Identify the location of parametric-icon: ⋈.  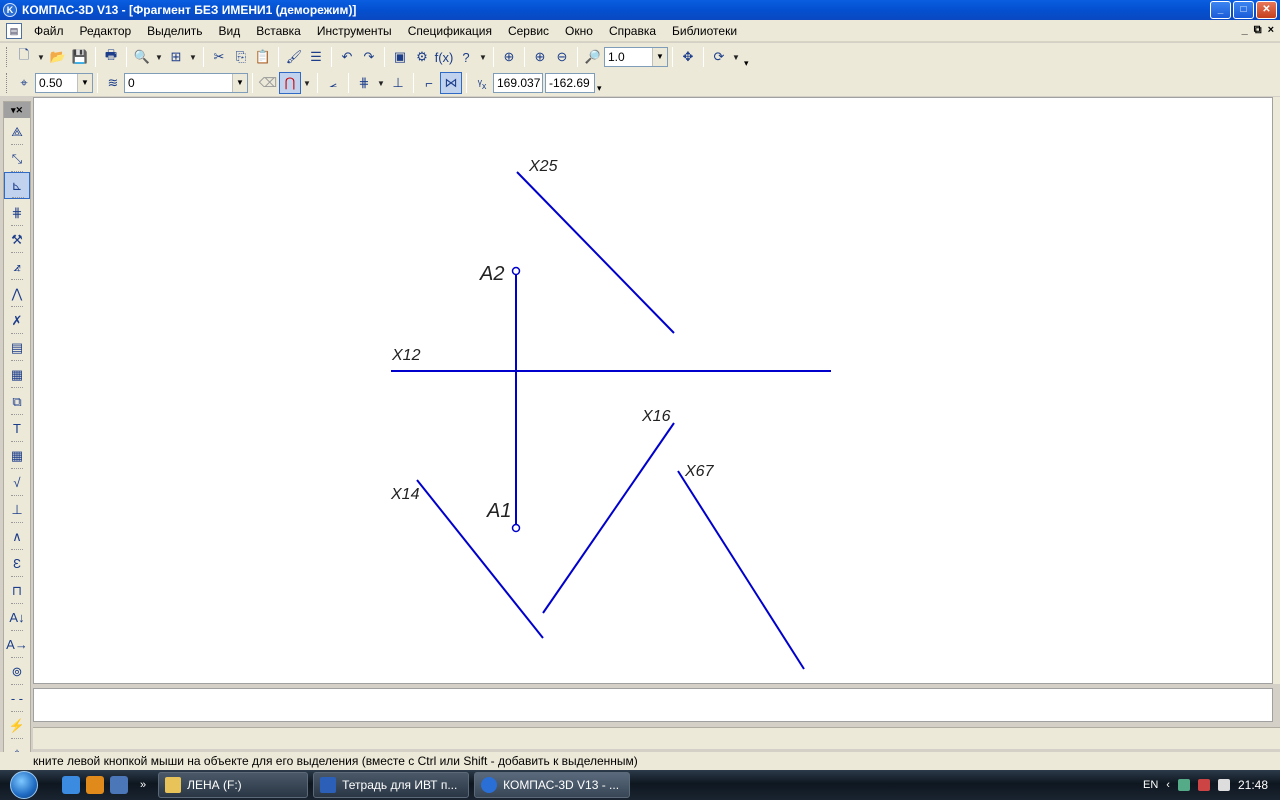
(451, 83).